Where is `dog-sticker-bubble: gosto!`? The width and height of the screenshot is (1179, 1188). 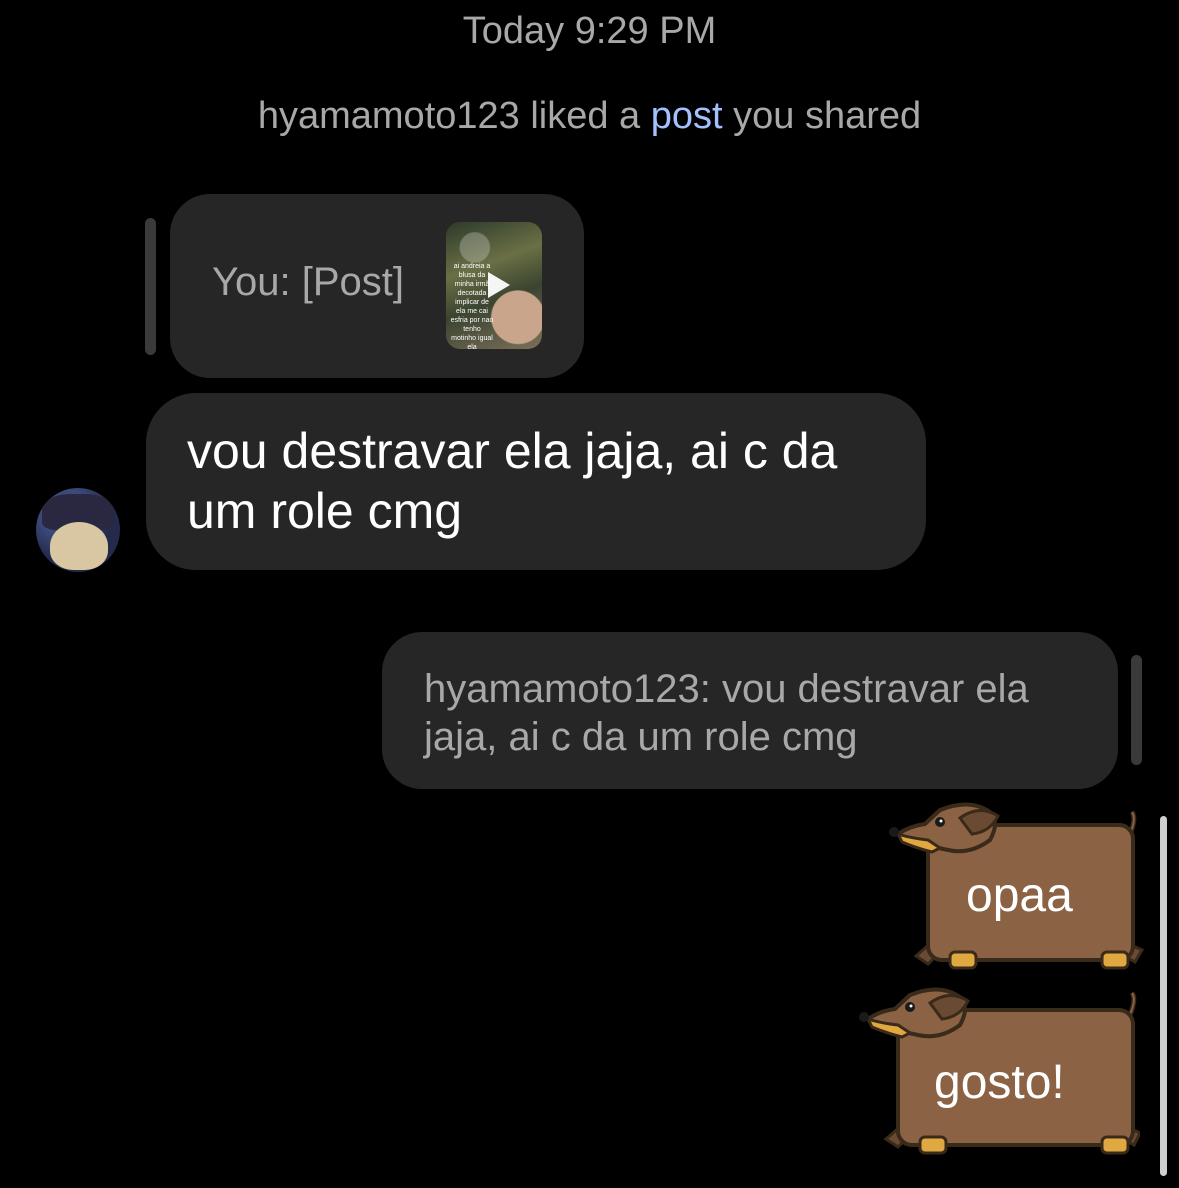
dog-sticker-bubble: gosto! is located at coordinates (995, 1075).